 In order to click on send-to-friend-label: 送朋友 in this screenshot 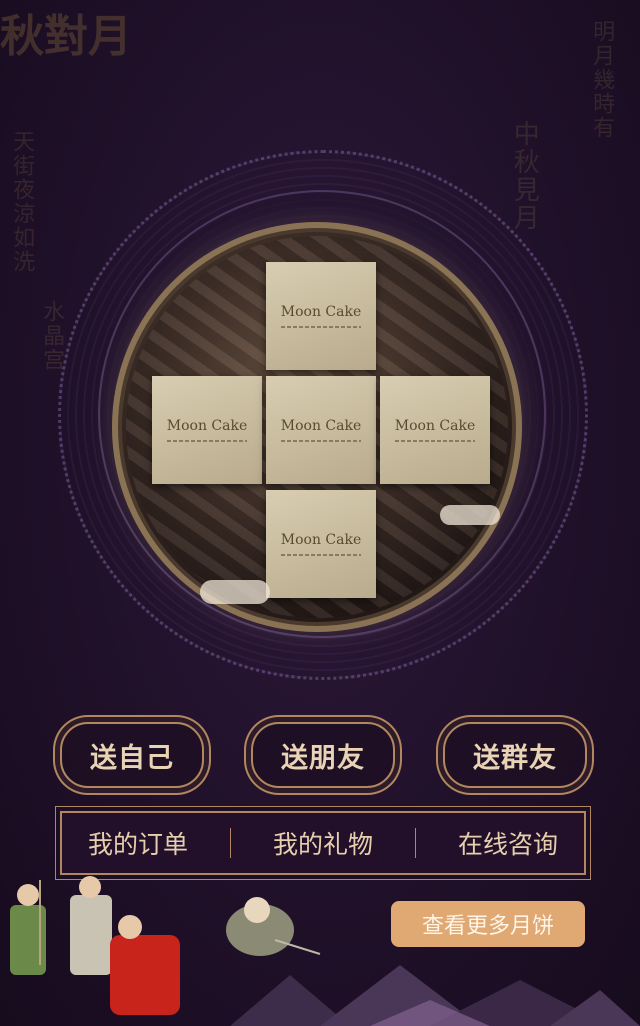, I will do `click(323, 758)`.